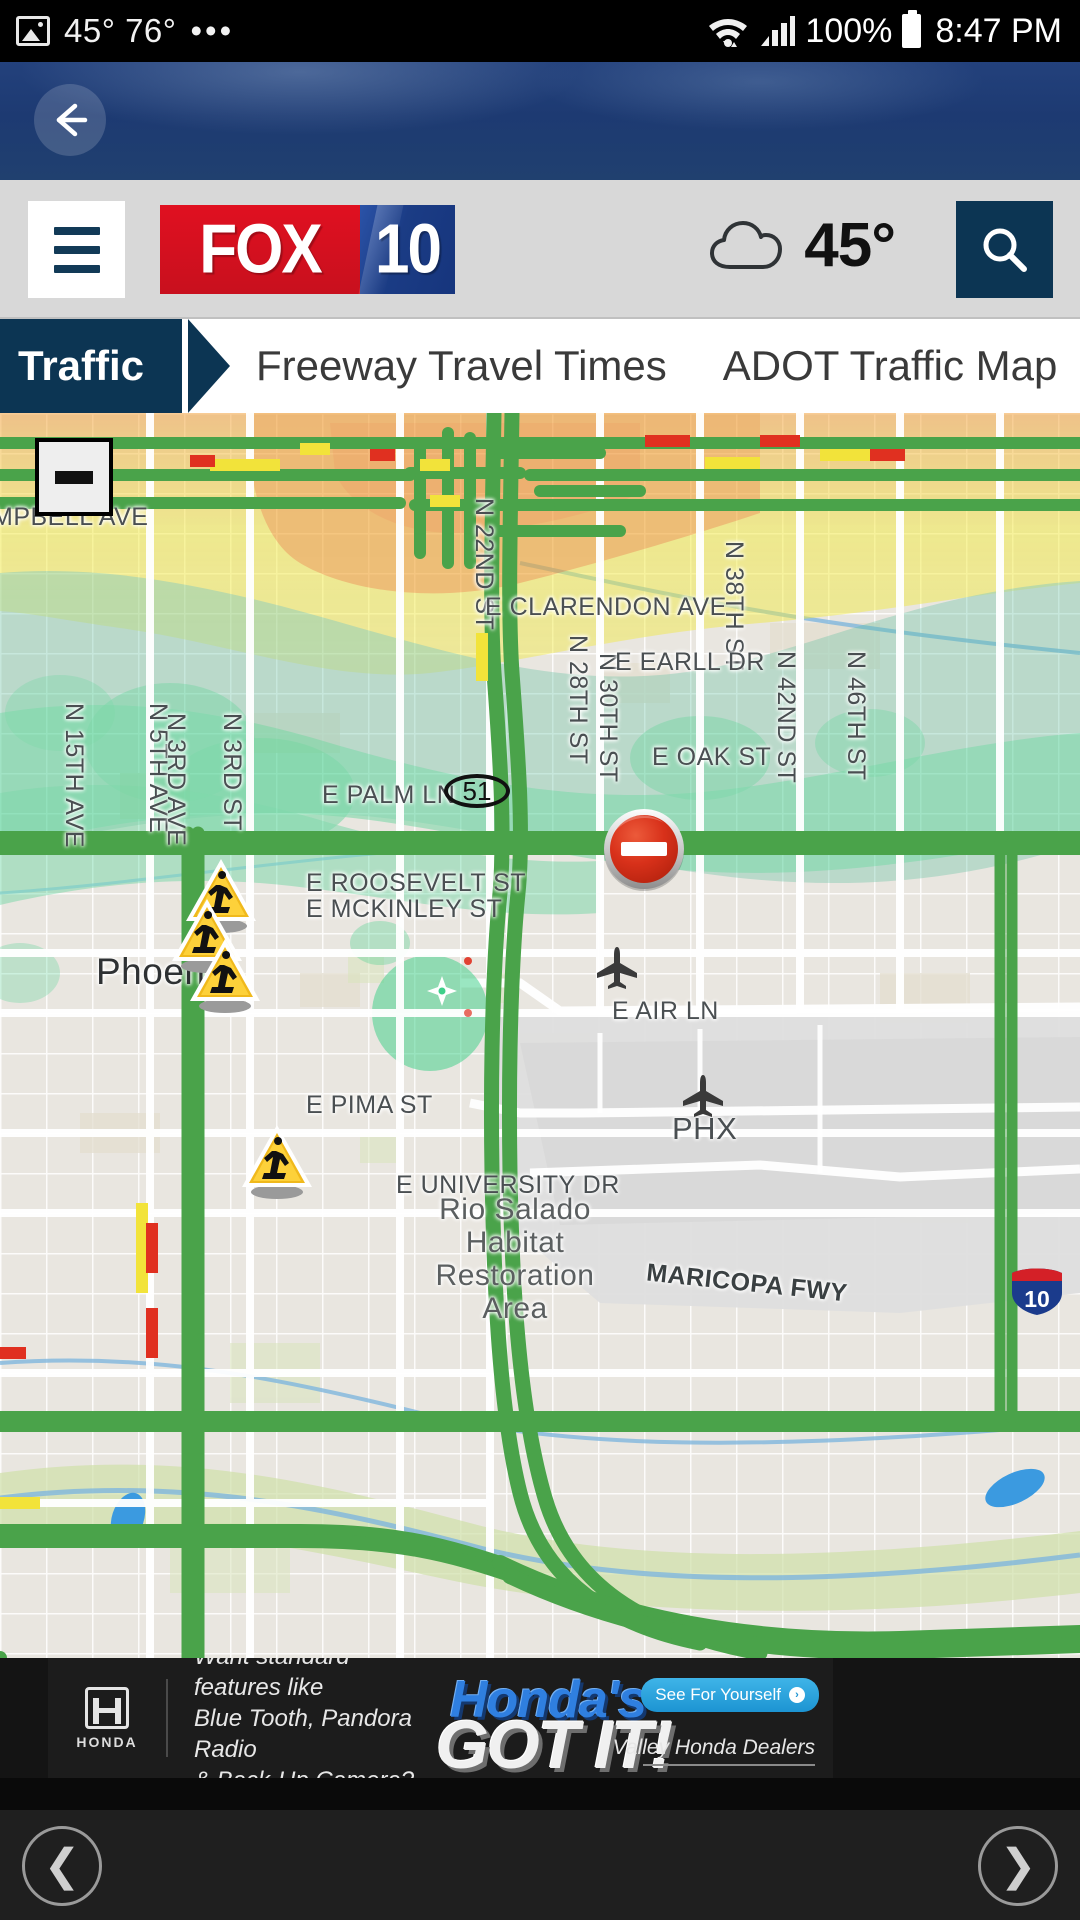  What do you see at coordinates (303, 1733) in the screenshot?
I see `ad-copy-line-2: Blue Tooth, Pandora Radio` at bounding box center [303, 1733].